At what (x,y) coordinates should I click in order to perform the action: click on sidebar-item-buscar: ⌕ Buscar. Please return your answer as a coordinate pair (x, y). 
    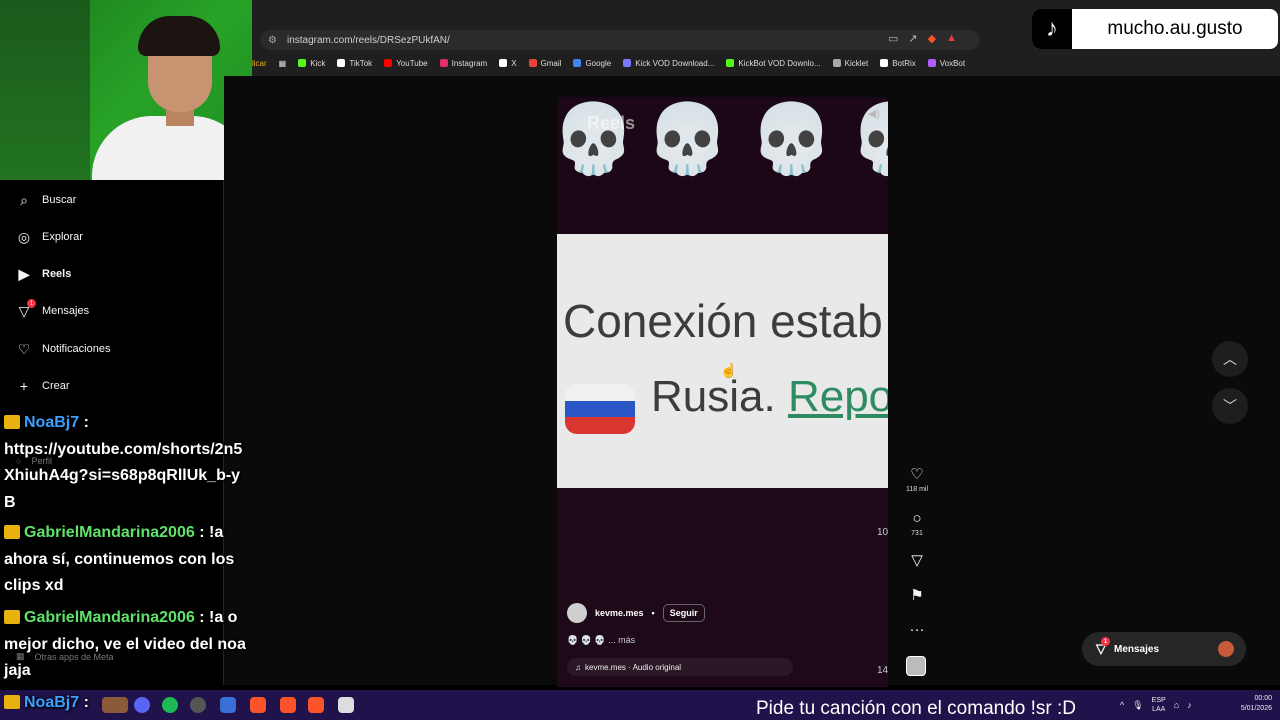
    Looking at the image, I should click on (46, 200).